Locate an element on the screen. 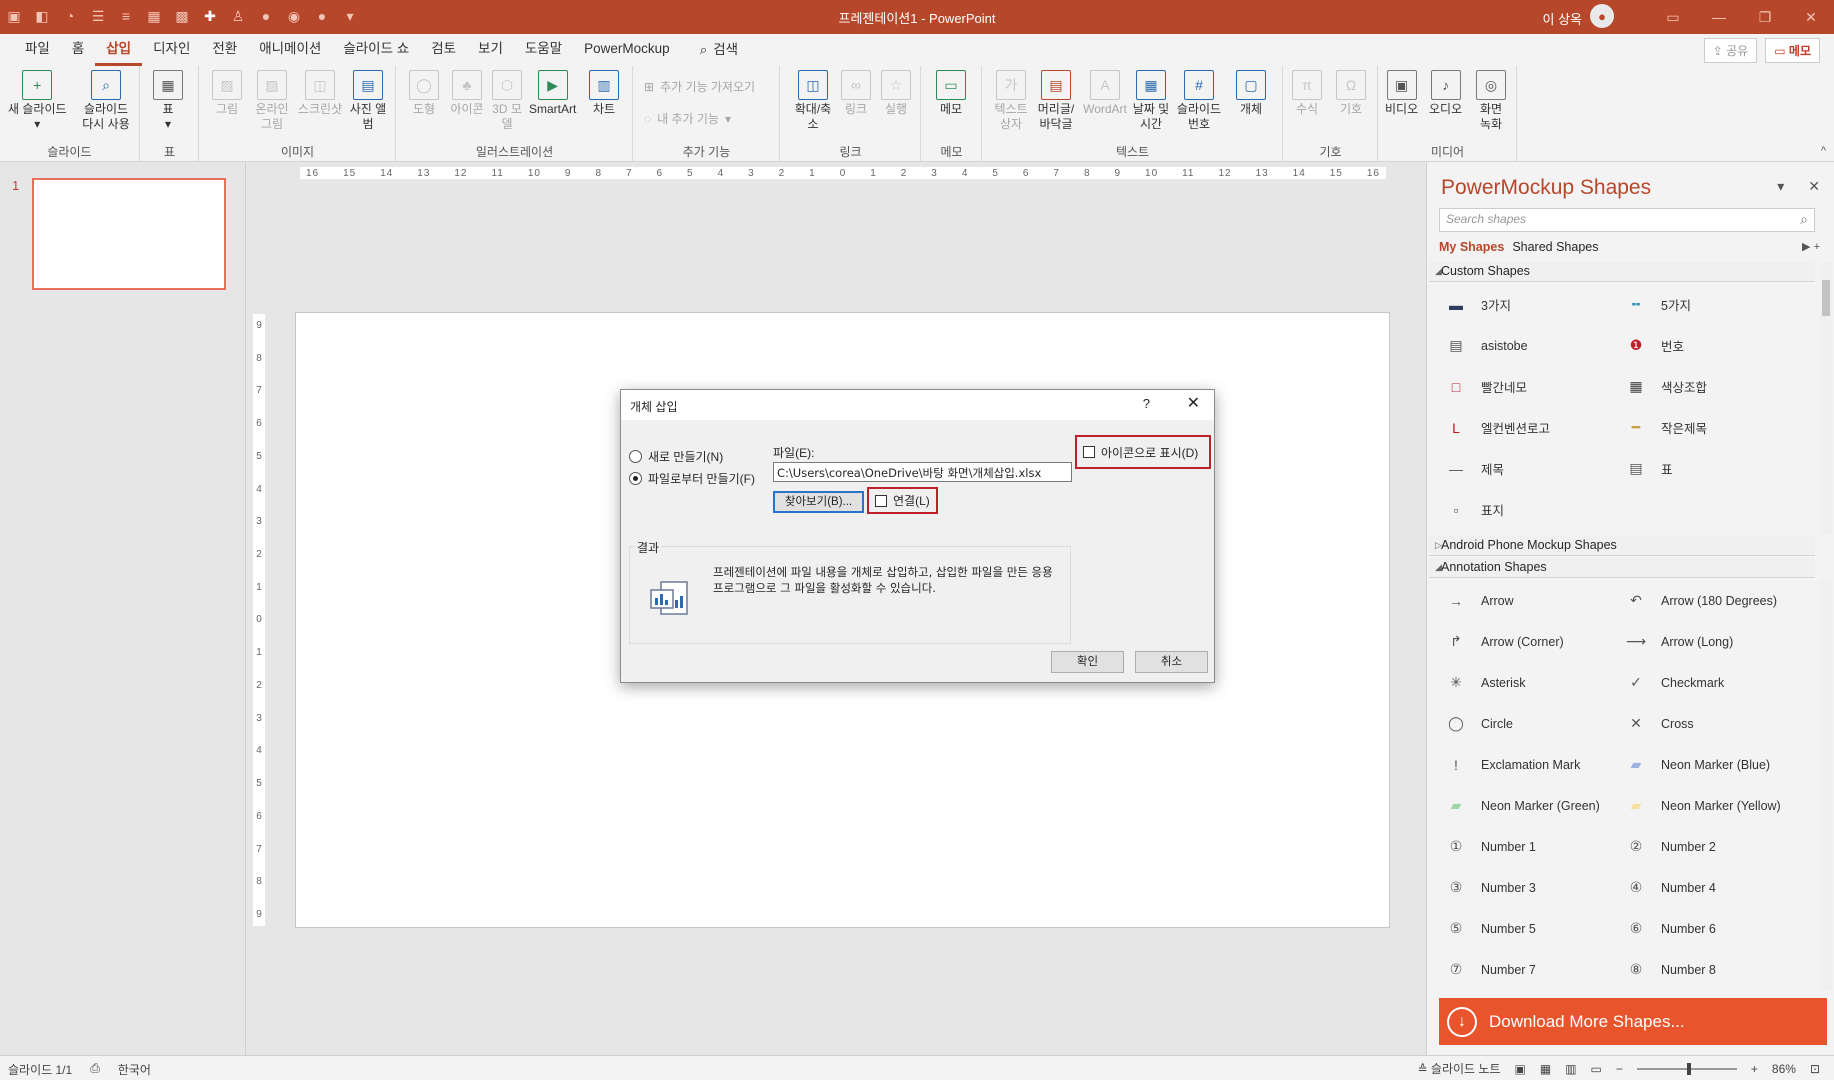 This screenshot has width=1834, height=1080. play-icon: ▶ is located at coordinates (1806, 247).